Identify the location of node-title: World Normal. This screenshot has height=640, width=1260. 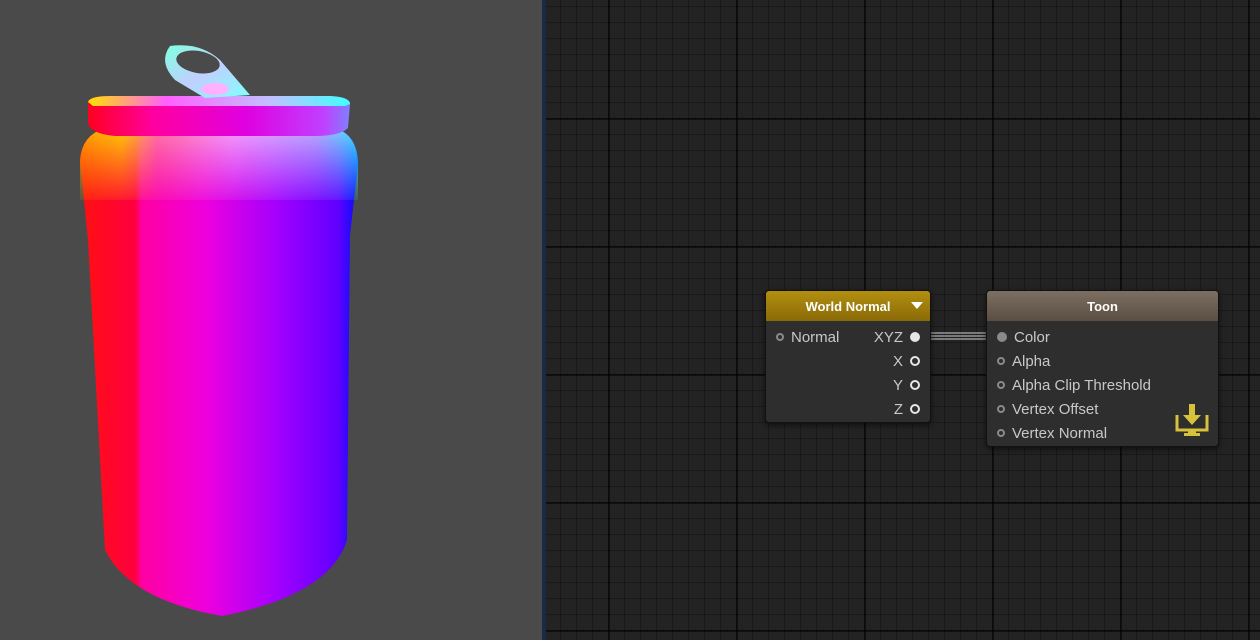
(848, 306).